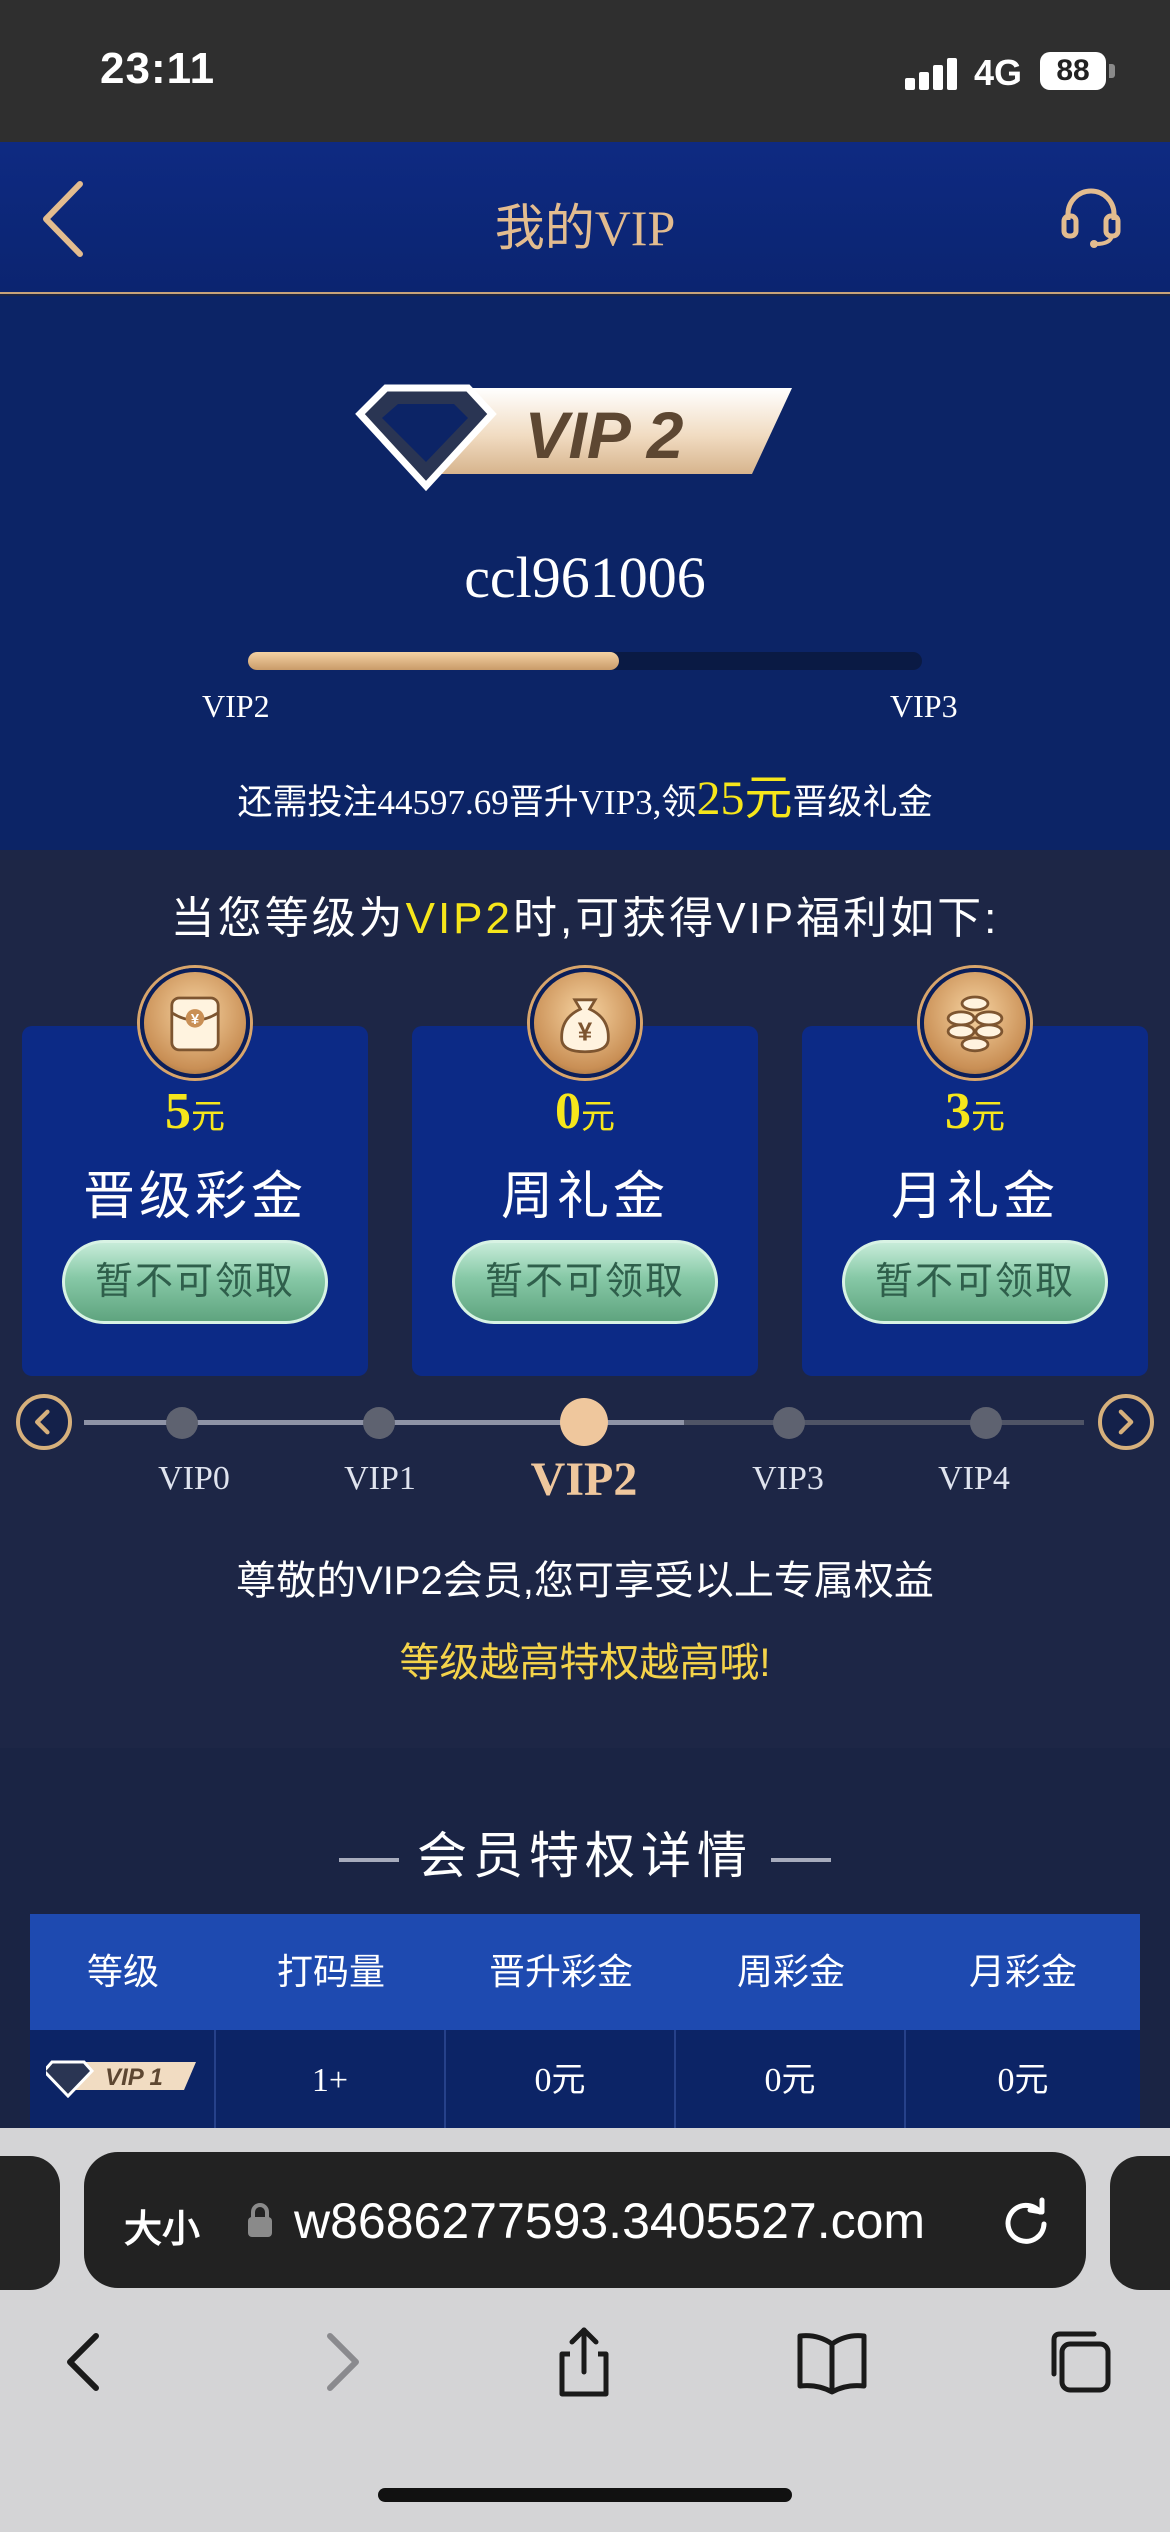  What do you see at coordinates (585, 1856) in the screenshot?
I see `privilege-detail-title-text: 会员特权详情` at bounding box center [585, 1856].